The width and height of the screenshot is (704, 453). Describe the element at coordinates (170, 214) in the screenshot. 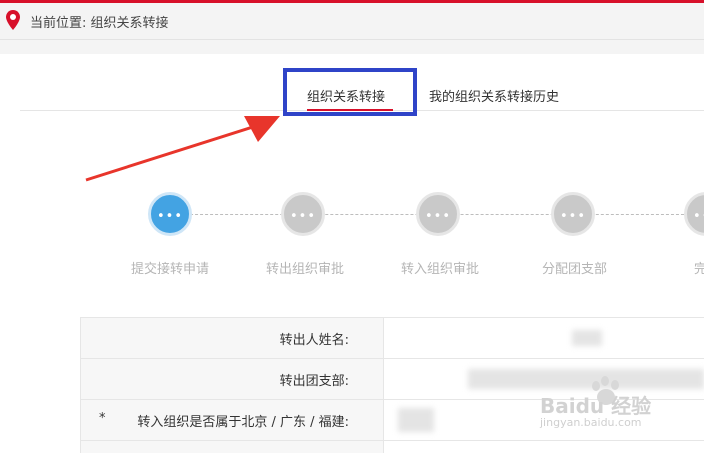

I see `step-circle-submit: •••` at that location.